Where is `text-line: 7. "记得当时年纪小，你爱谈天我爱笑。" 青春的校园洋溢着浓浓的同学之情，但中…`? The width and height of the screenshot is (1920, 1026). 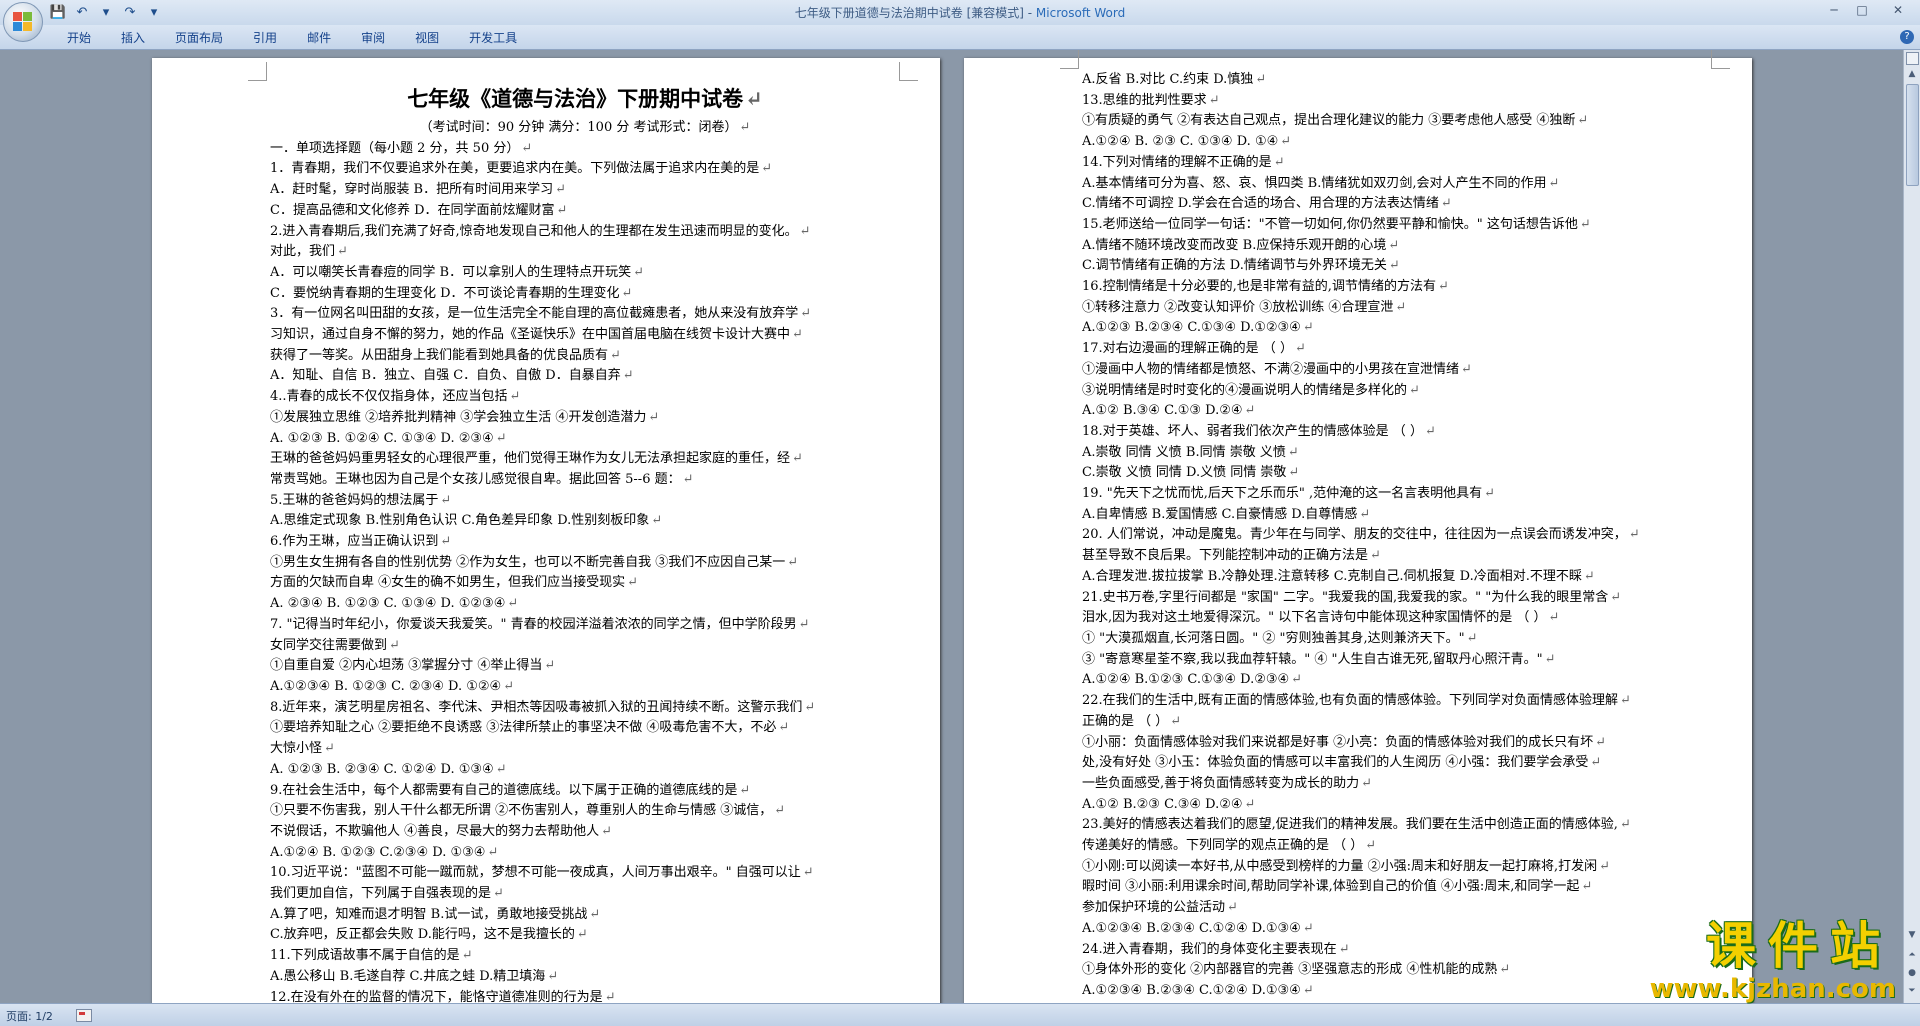 text-line: 7. "记得当时年纪小，你爱谈天我爱笑。" 青春的校园洋溢着浓浓的同学之情，但中… is located at coordinates (585, 625).